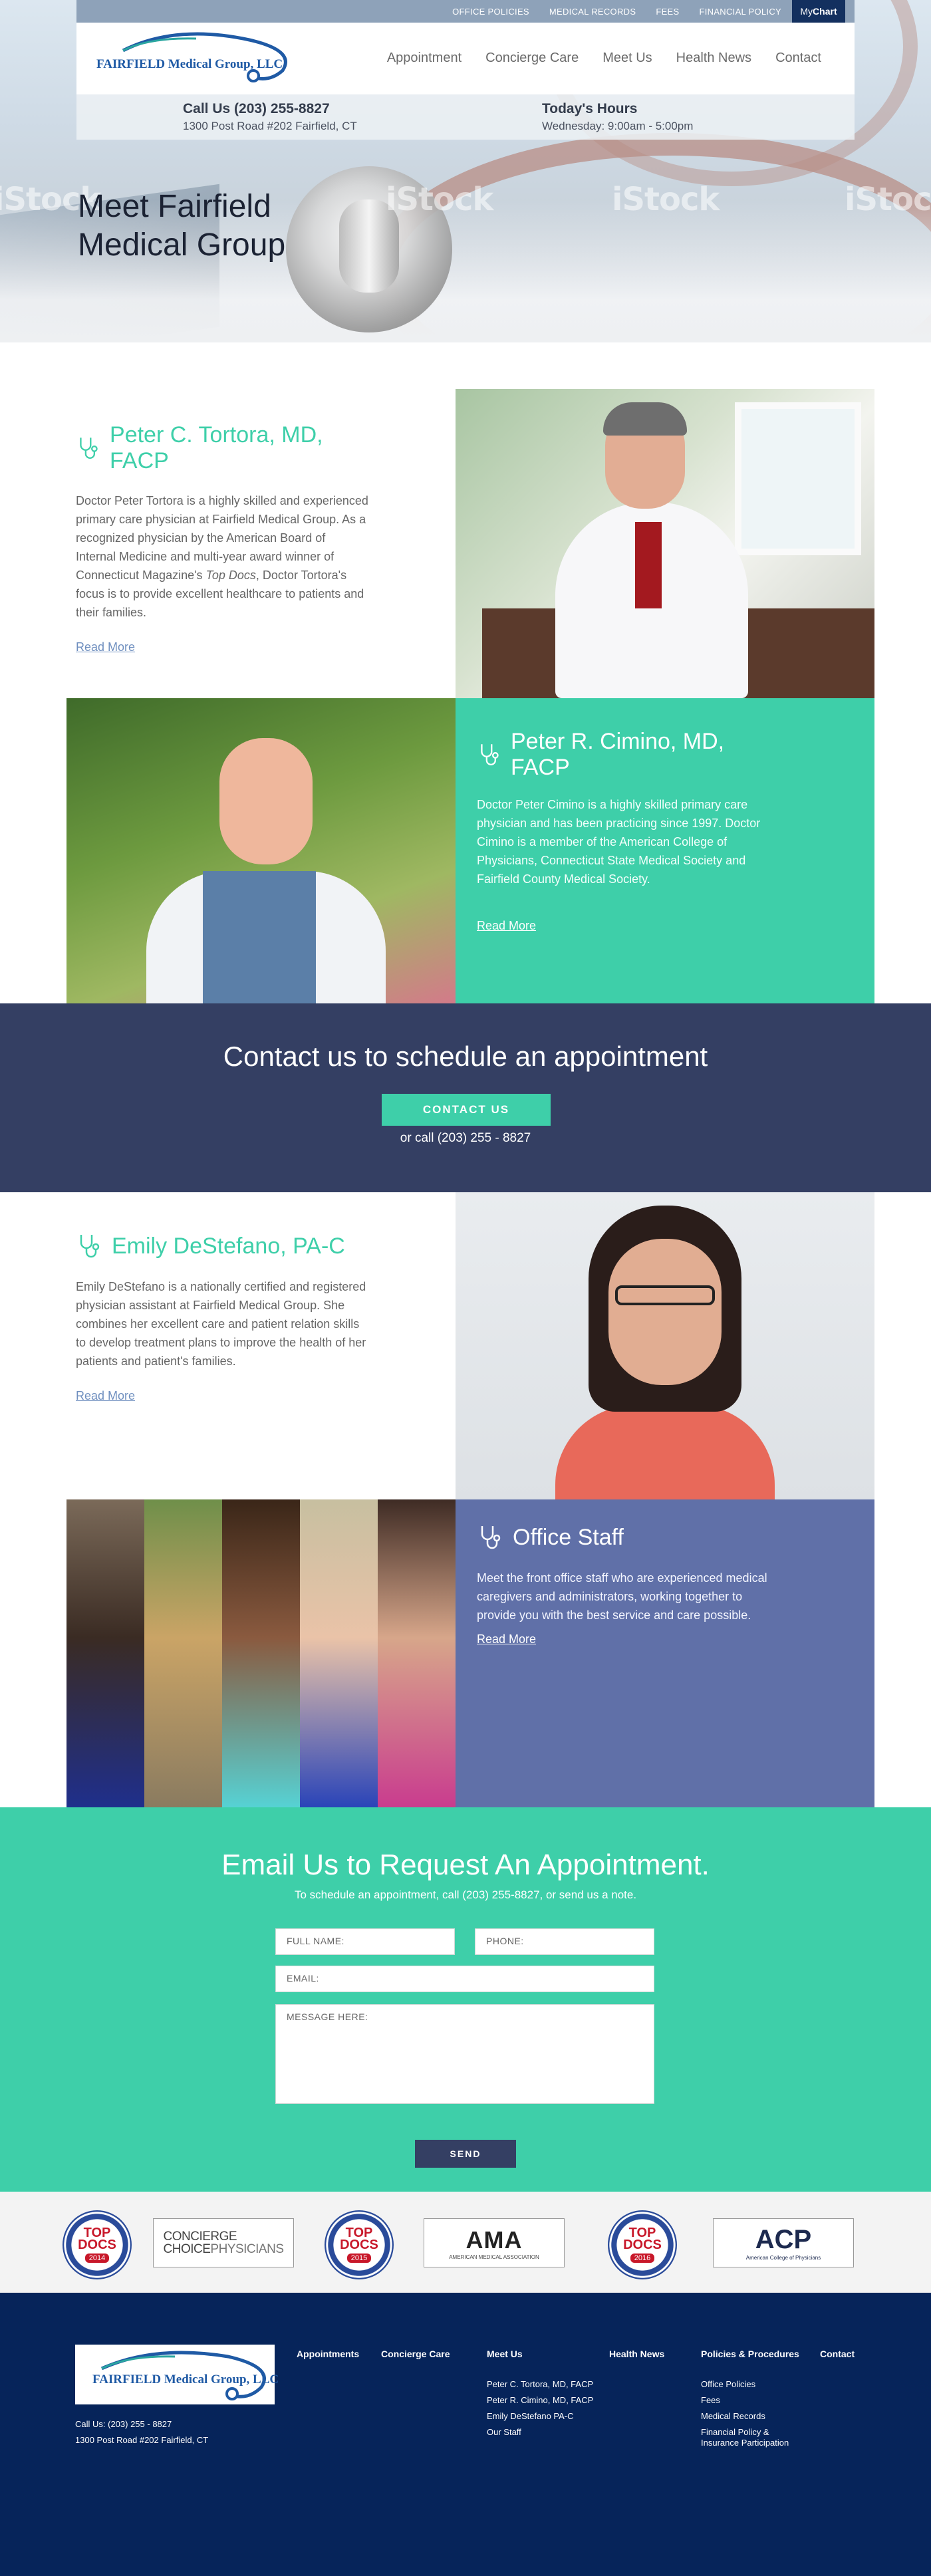 The height and width of the screenshot is (2576, 931). What do you see at coordinates (837, 2354) in the screenshot?
I see `footer-col-title: Contact` at bounding box center [837, 2354].